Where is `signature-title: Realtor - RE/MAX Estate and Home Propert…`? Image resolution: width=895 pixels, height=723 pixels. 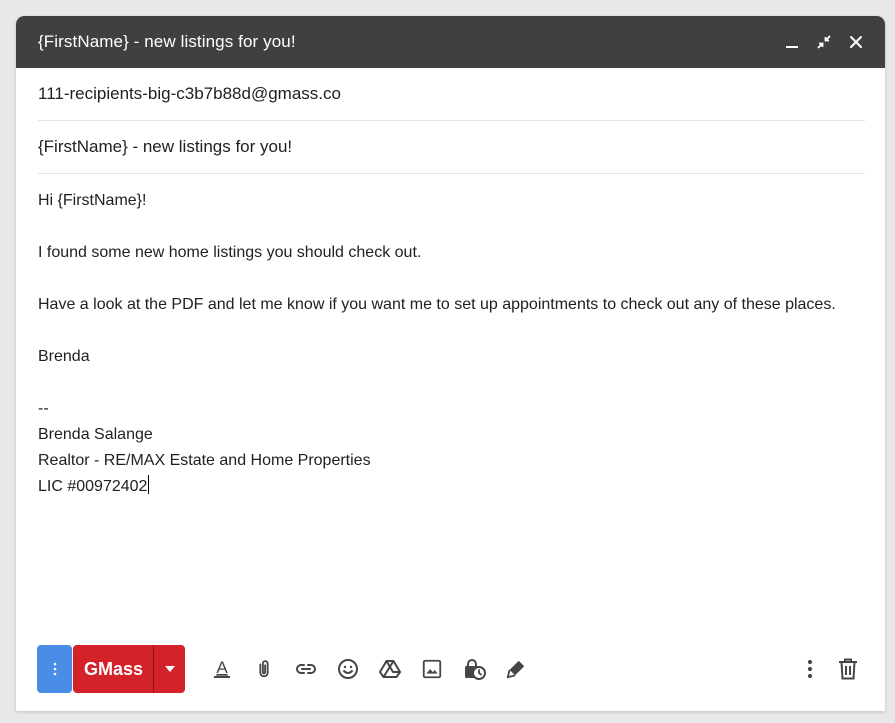
signature-title: Realtor - RE/MAX Estate and Home Propert… is located at coordinates (204, 460).